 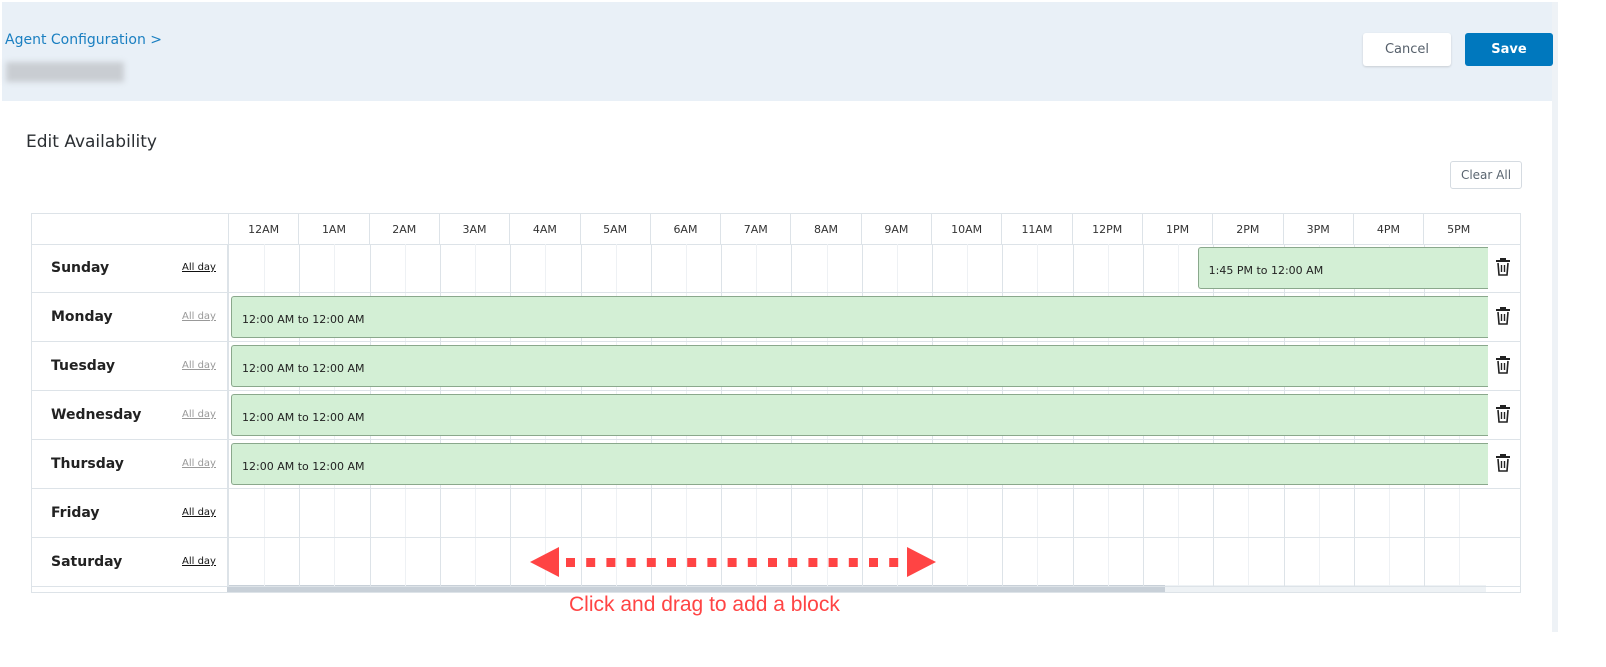 I want to click on page-header: Agent Configuration >, so click(x=777, y=51).